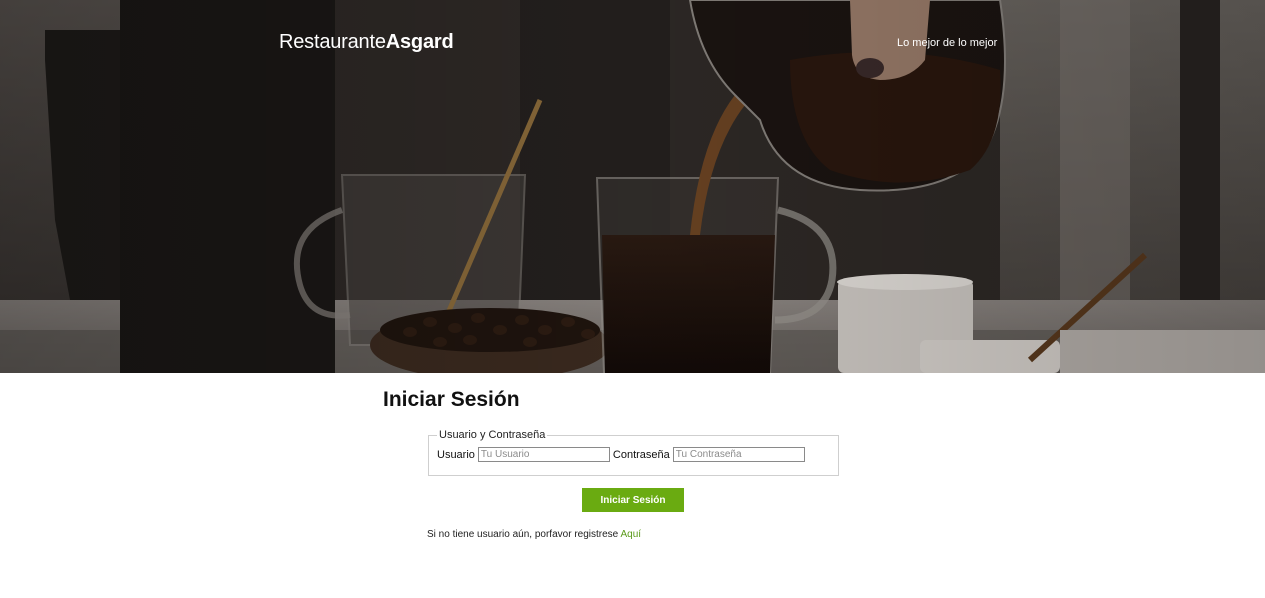  I want to click on credentials-legend: Usuario y Contraseña, so click(492, 435).